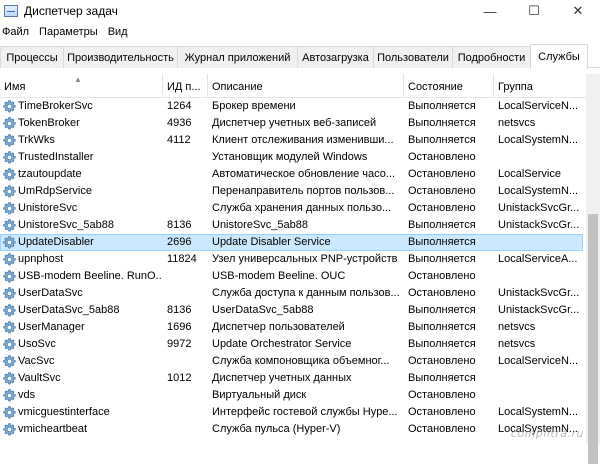 The height and width of the screenshot is (464, 600). I want to click on column-header-status: Состояние, so click(449, 85).